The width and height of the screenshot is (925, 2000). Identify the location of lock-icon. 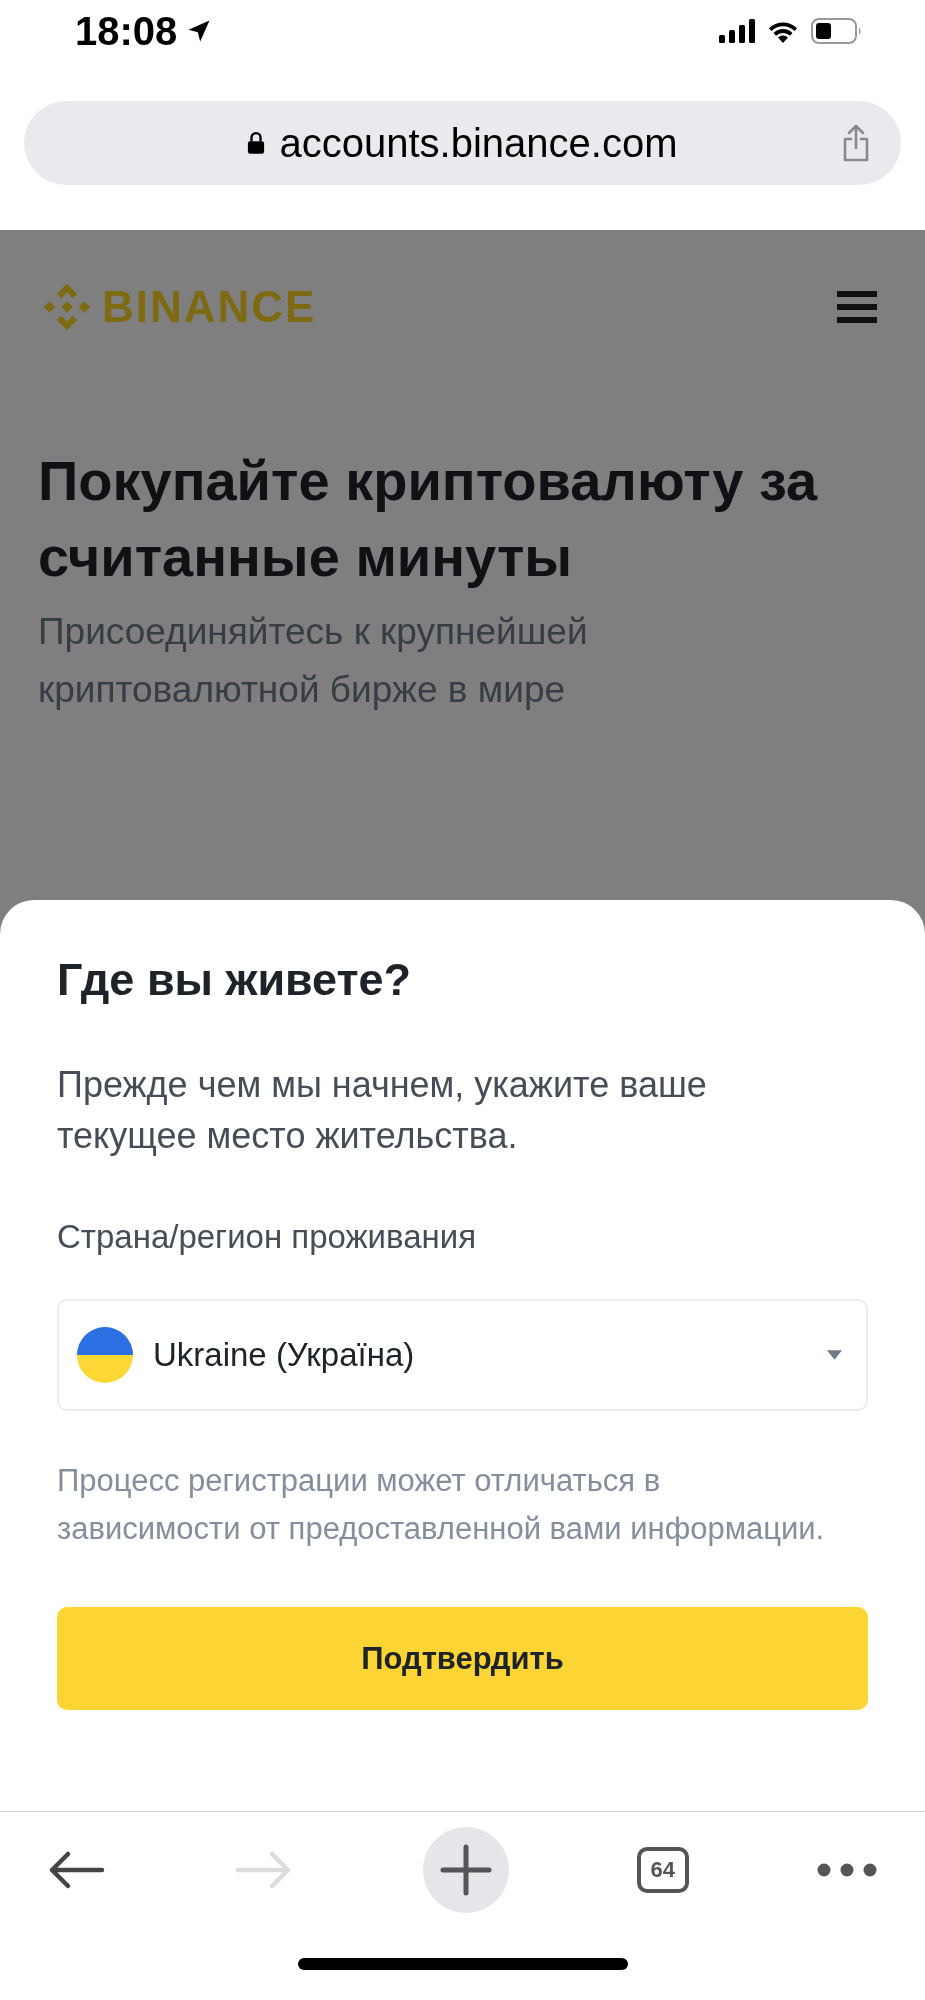
(256, 143).